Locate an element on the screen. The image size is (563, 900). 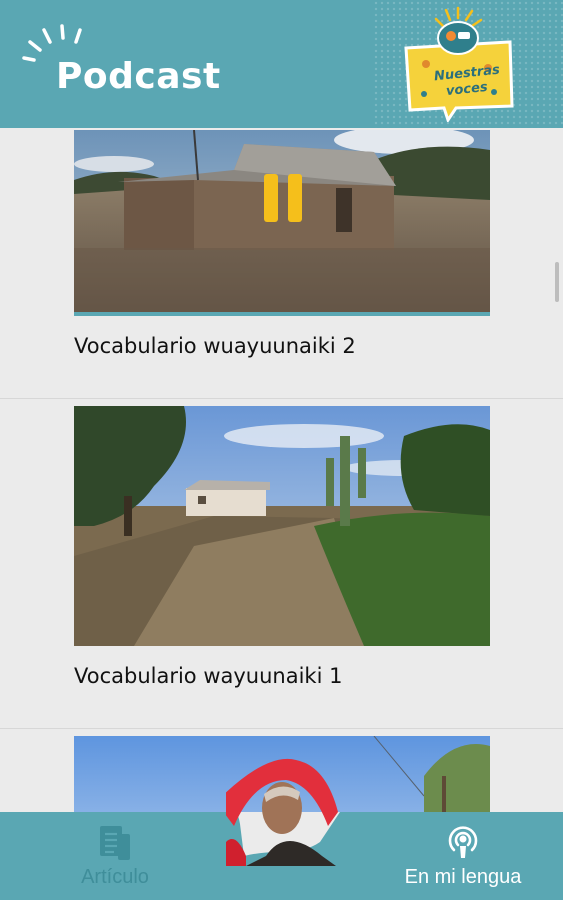
app-header: Podcast Nuestras voces is located at coordinates (281, 64).